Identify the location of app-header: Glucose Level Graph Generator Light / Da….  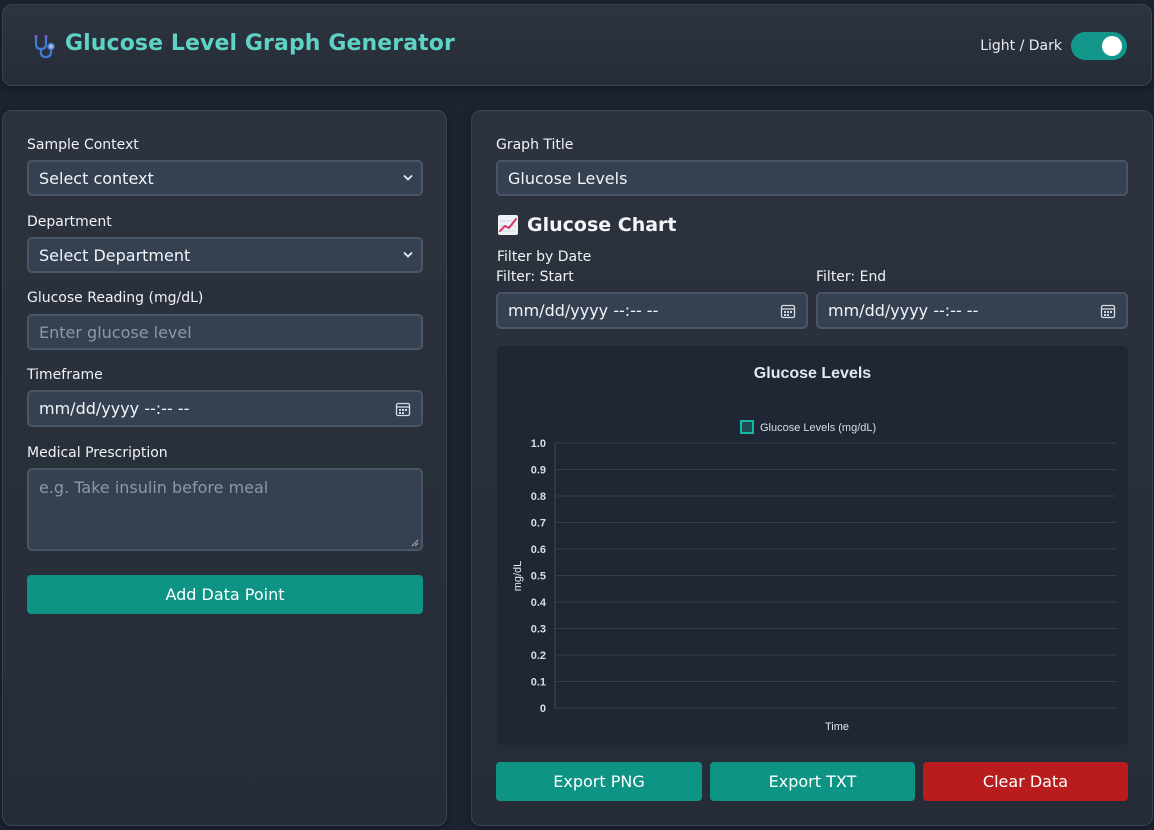
(577, 45).